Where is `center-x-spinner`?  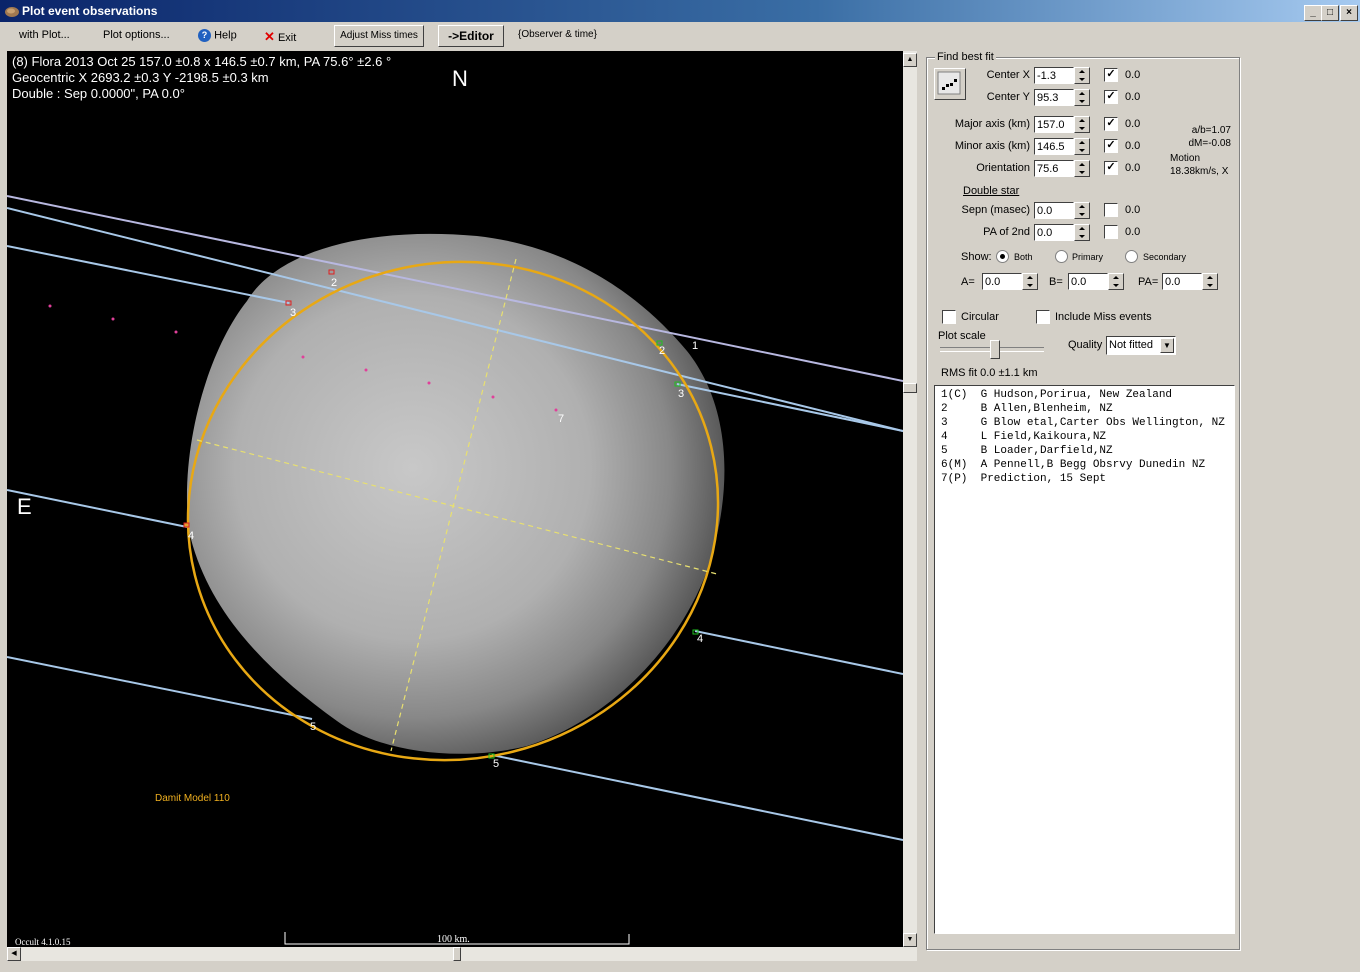 center-x-spinner is located at coordinates (1082, 75).